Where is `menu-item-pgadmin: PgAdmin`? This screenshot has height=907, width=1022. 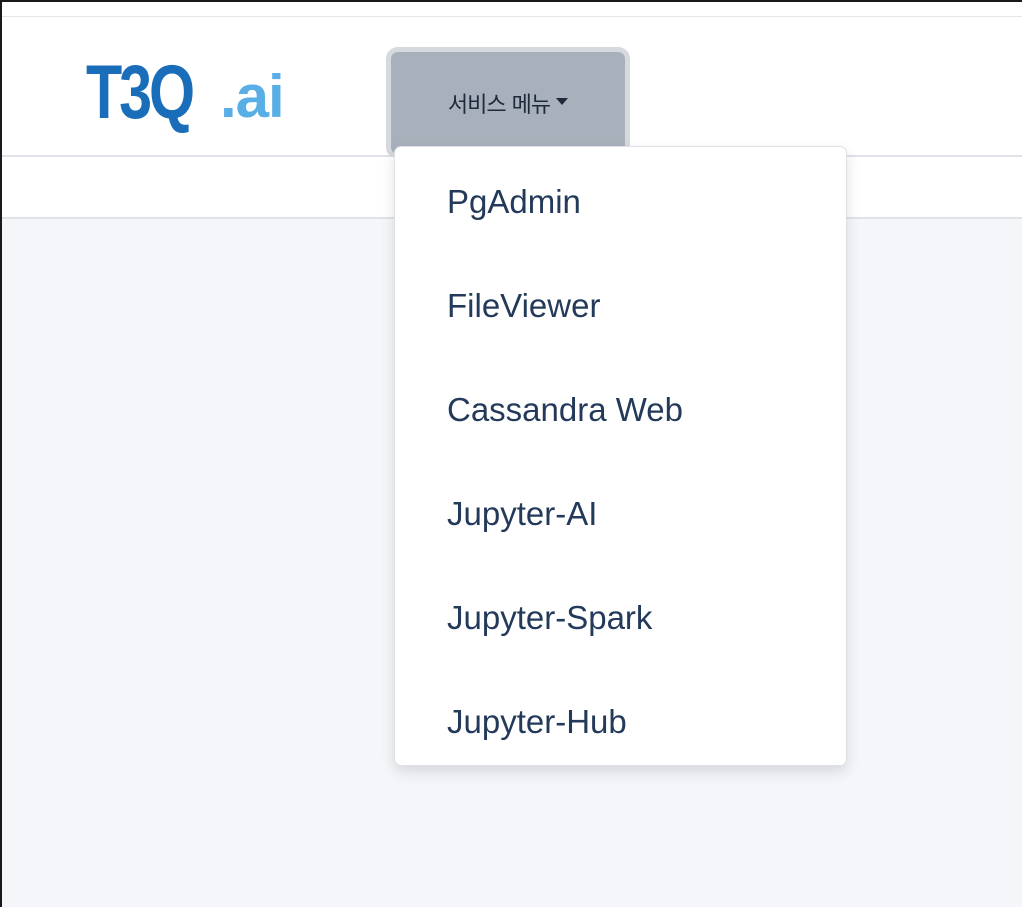 menu-item-pgadmin: PgAdmin is located at coordinates (620, 202).